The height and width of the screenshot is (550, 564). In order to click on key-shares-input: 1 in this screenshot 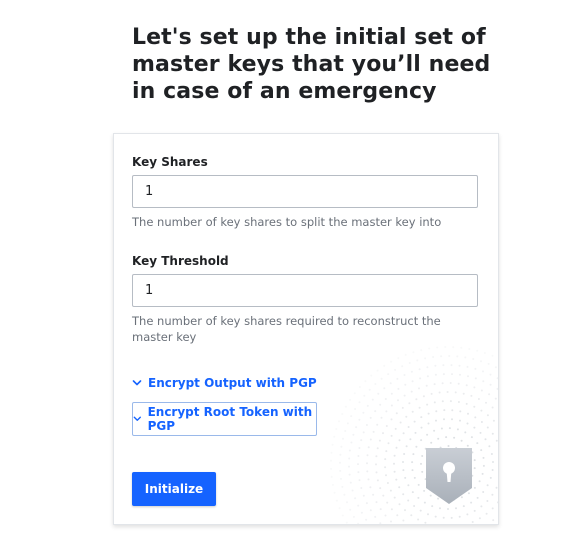, I will do `click(305, 191)`.